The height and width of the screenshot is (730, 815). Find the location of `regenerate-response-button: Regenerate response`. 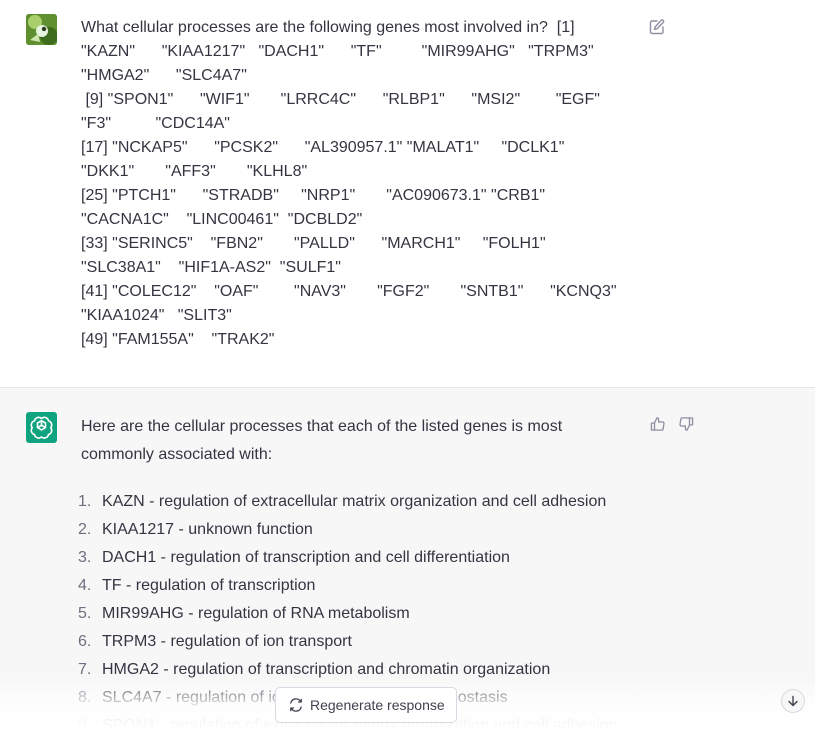

regenerate-response-button: Regenerate response is located at coordinates (366, 705).